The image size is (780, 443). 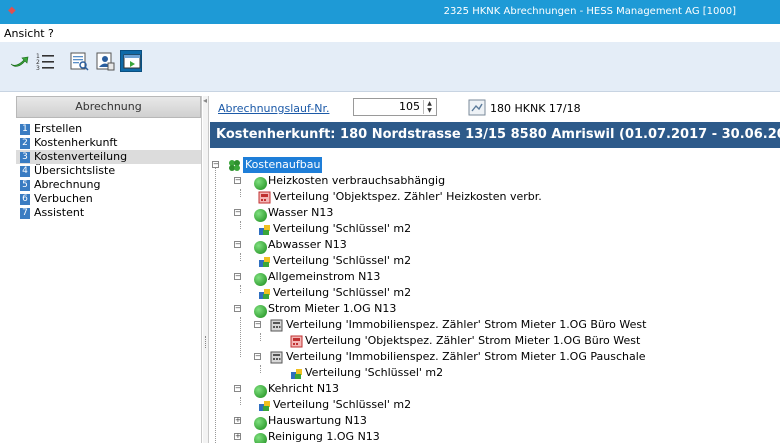 I want to click on green-arrow-icon, so click(x=19, y=61).